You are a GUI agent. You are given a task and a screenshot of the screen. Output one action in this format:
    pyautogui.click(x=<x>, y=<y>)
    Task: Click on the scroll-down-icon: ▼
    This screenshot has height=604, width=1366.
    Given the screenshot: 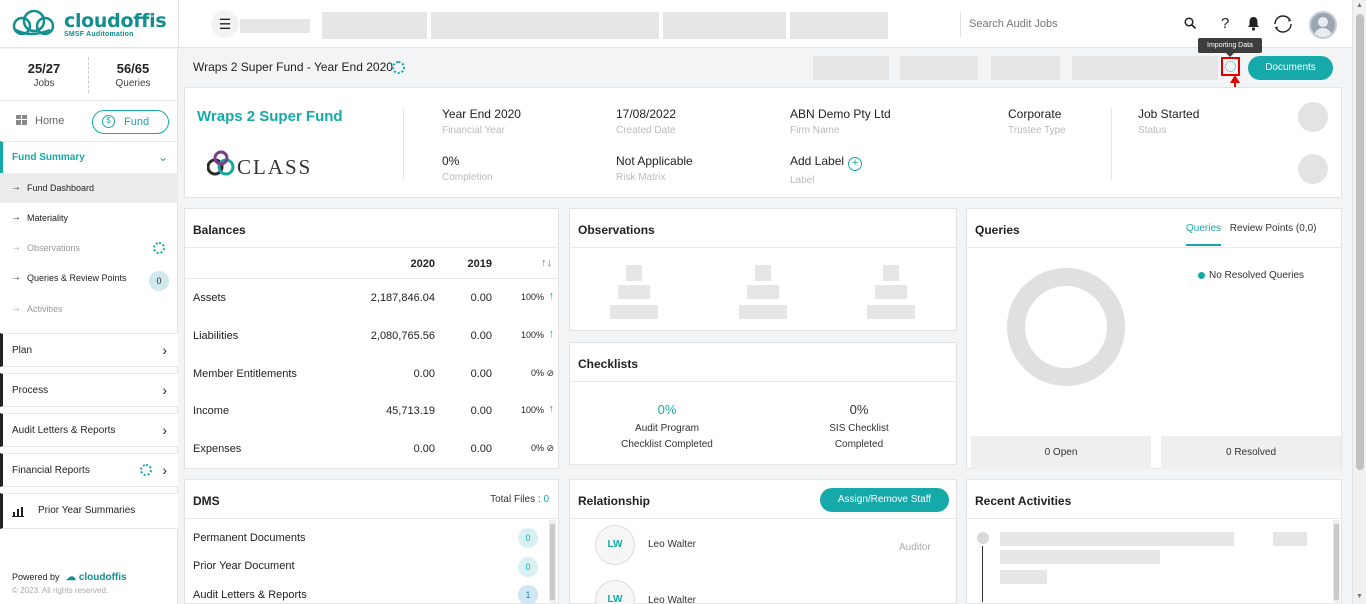 What is the action you would take?
    pyautogui.click(x=1359, y=596)
    